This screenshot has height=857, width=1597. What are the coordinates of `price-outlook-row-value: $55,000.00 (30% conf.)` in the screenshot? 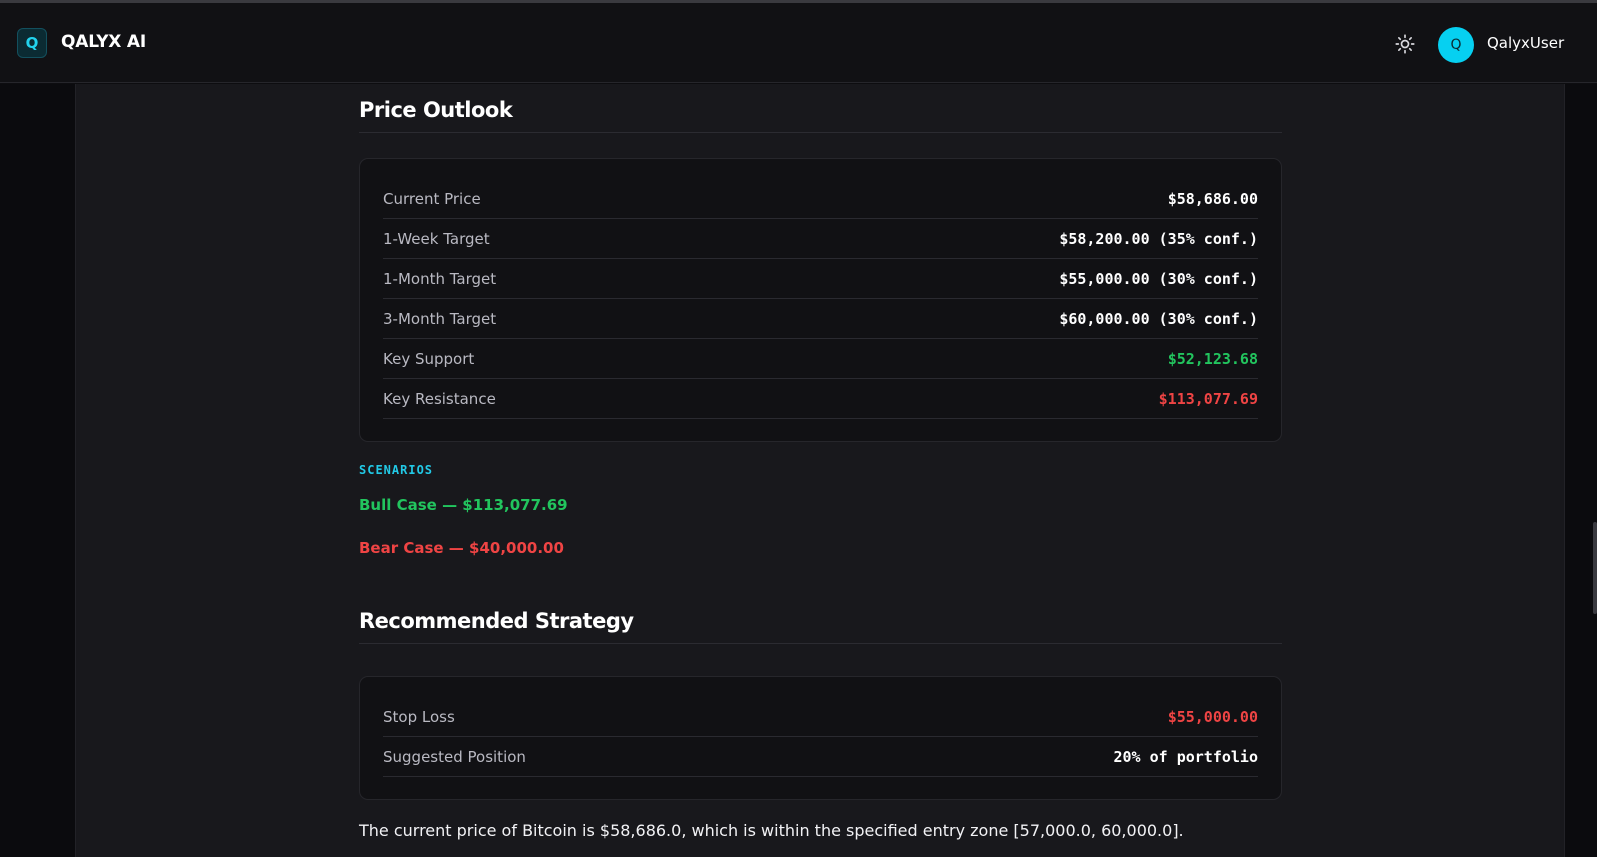 It's located at (1158, 278).